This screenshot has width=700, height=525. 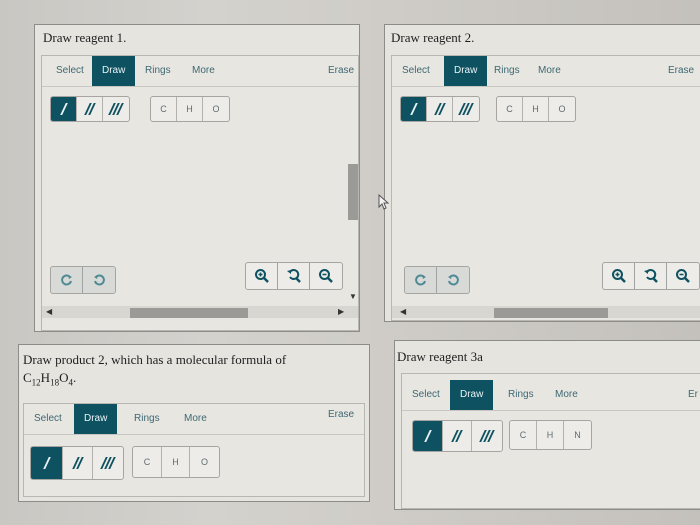 I want to click on horizontal-scrollbar: ◀, so click(x=546, y=312).